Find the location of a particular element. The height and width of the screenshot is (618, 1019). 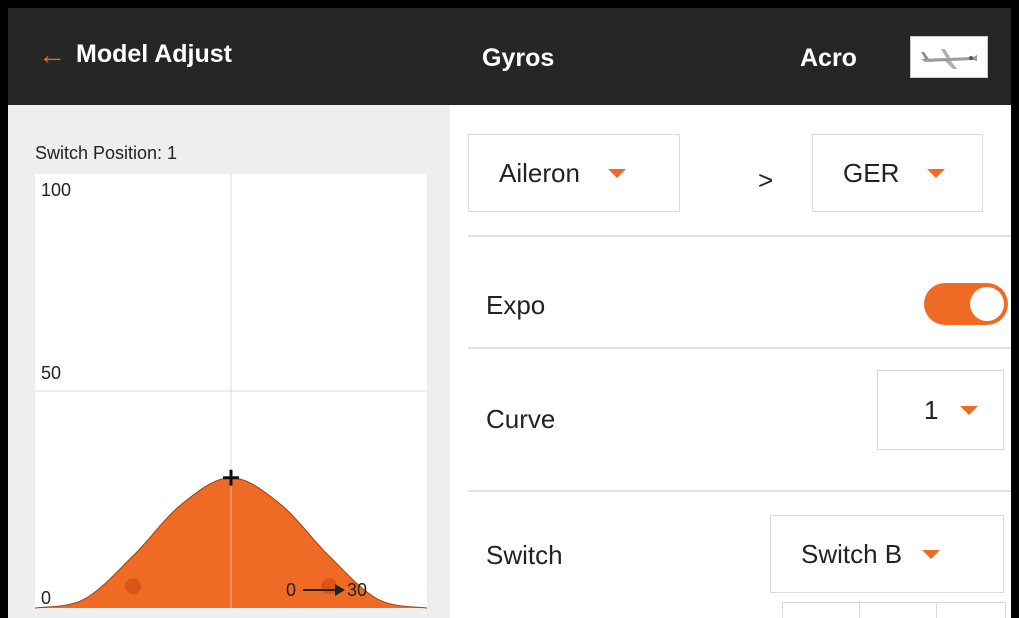

source-channel-dropdown: Aileron is located at coordinates (574, 173).